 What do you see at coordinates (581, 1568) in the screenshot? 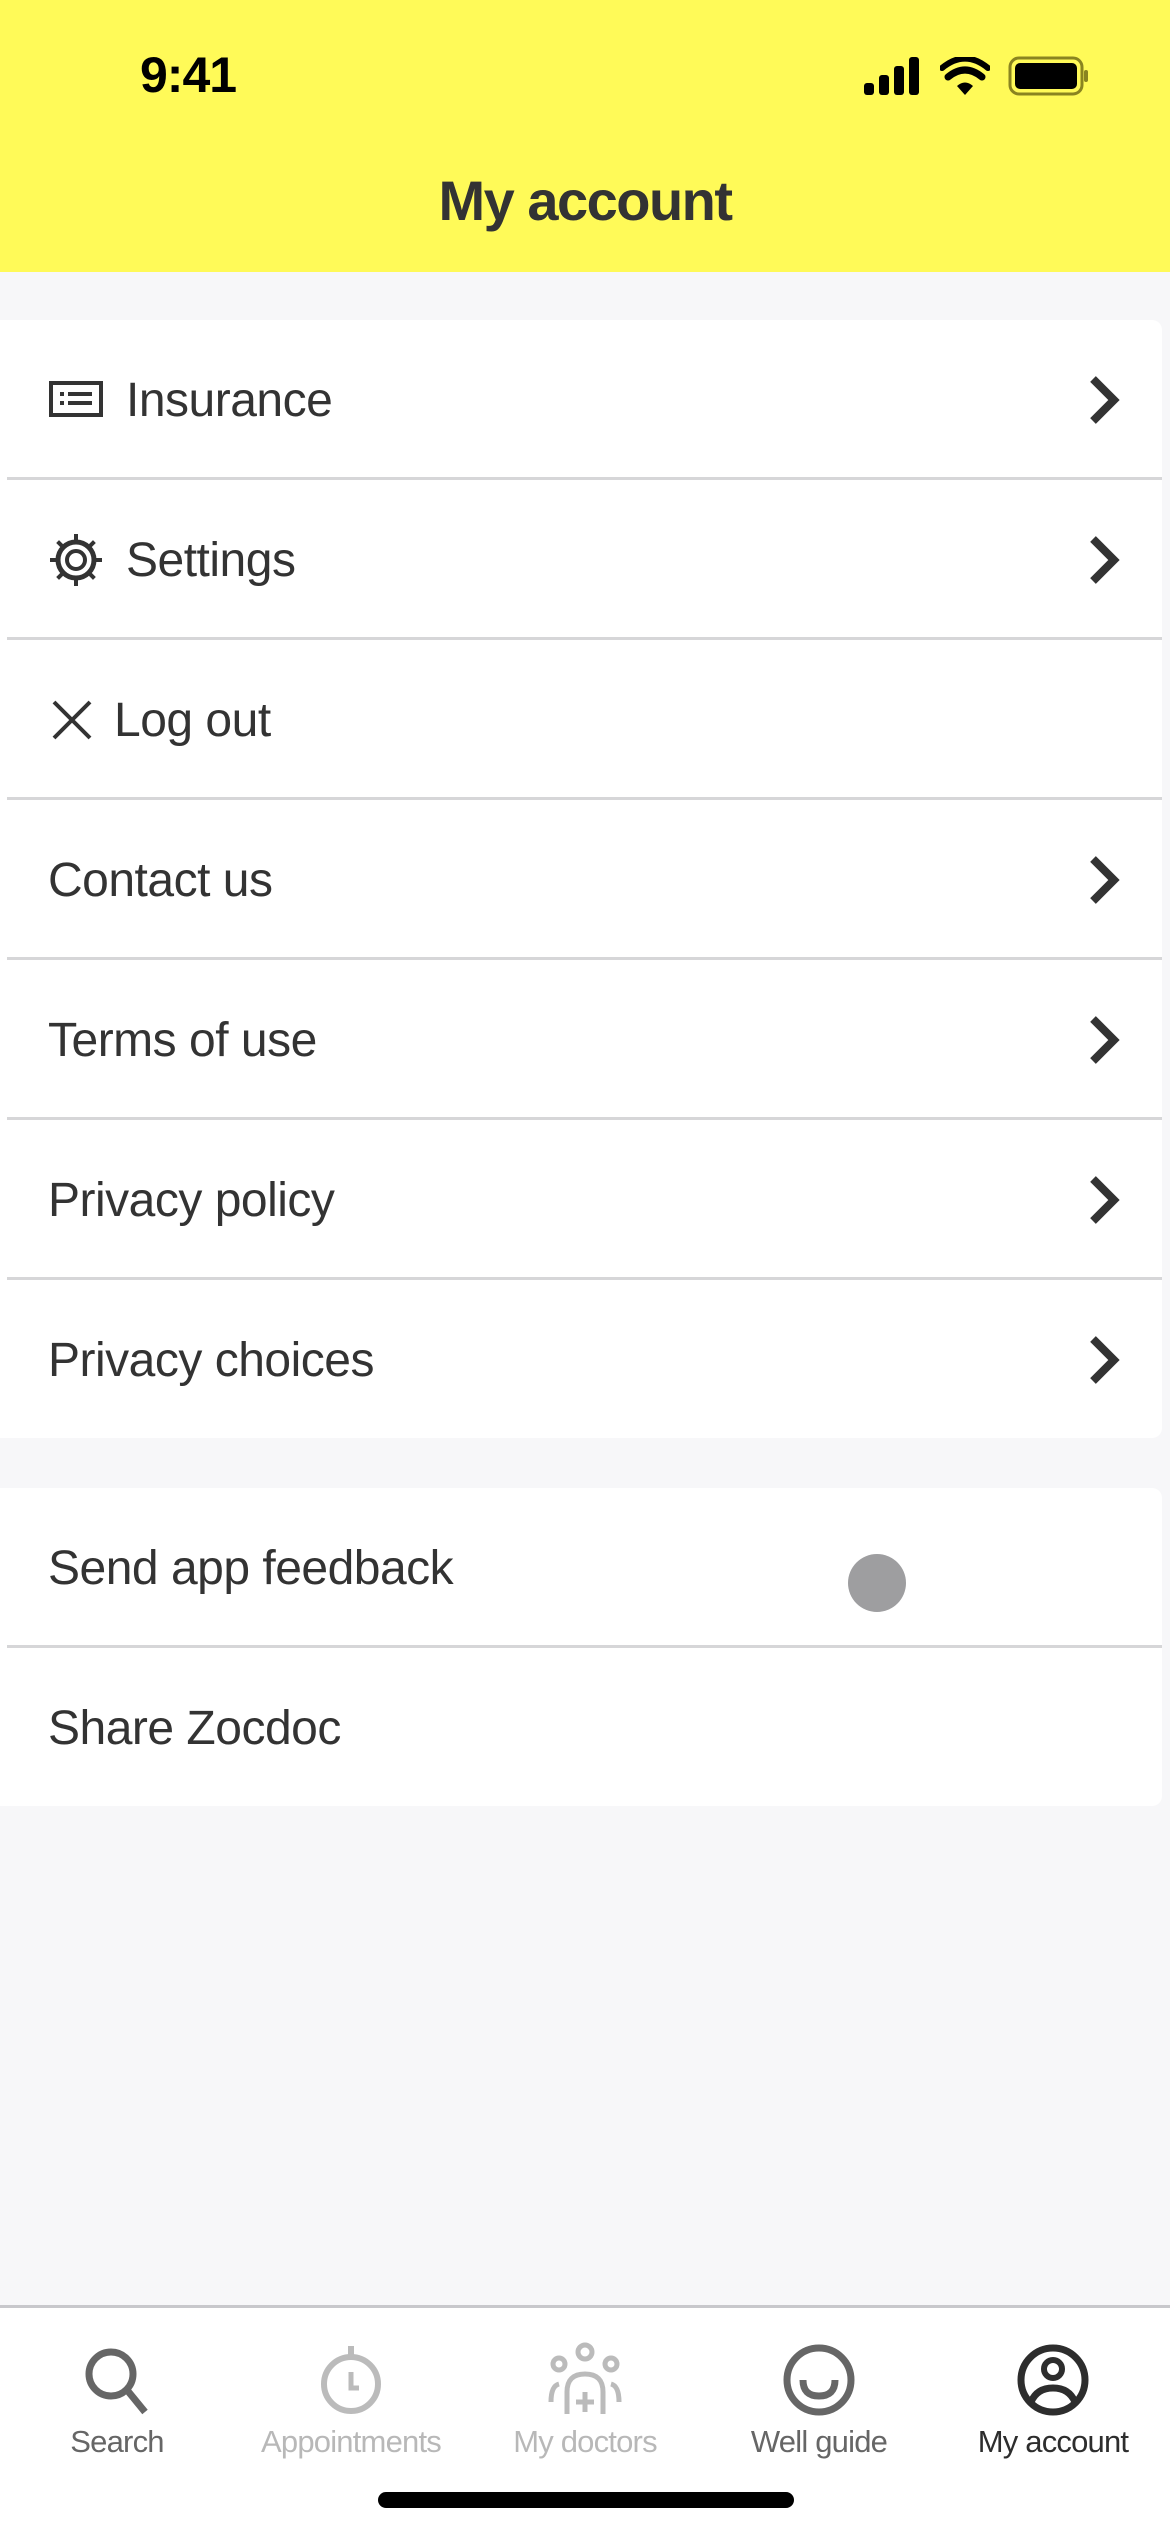
I see `menu-item-send-app-feedback: Send app feedback` at bounding box center [581, 1568].